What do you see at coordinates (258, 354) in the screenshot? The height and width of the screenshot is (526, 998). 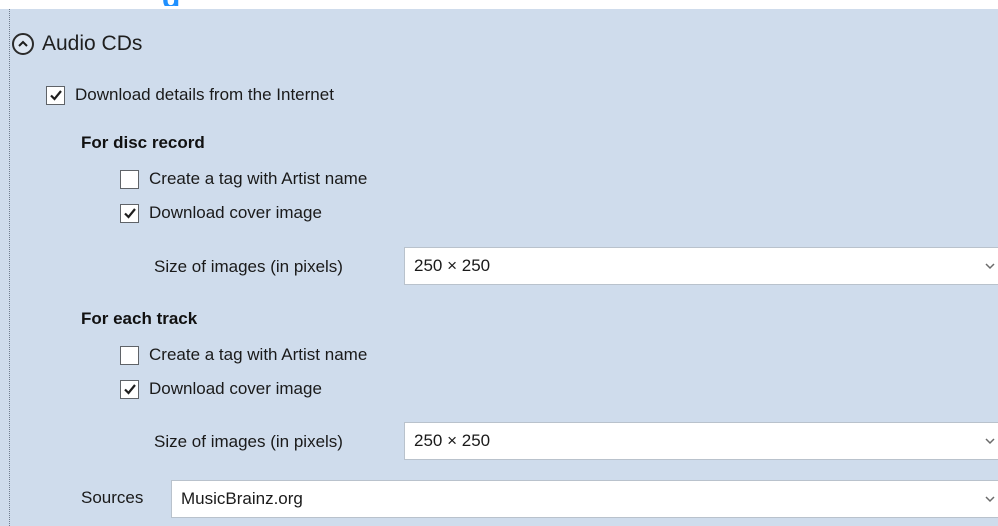 I see `track-artist-tag-label: Create a tag with Artist name` at bounding box center [258, 354].